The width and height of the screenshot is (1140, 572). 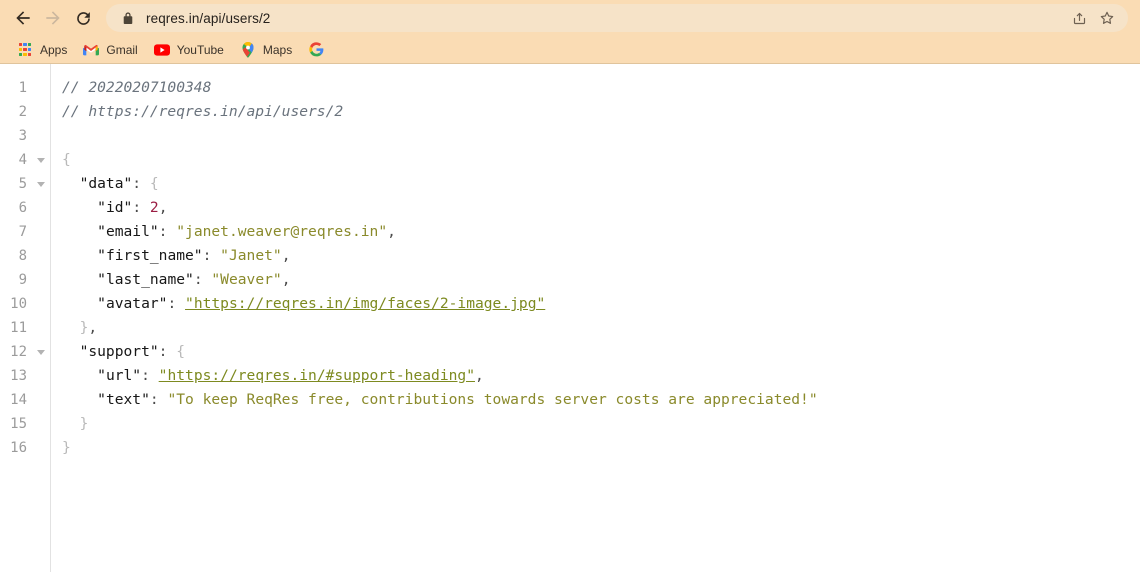 What do you see at coordinates (25, 400) in the screenshot?
I see `gutter-line: 14` at bounding box center [25, 400].